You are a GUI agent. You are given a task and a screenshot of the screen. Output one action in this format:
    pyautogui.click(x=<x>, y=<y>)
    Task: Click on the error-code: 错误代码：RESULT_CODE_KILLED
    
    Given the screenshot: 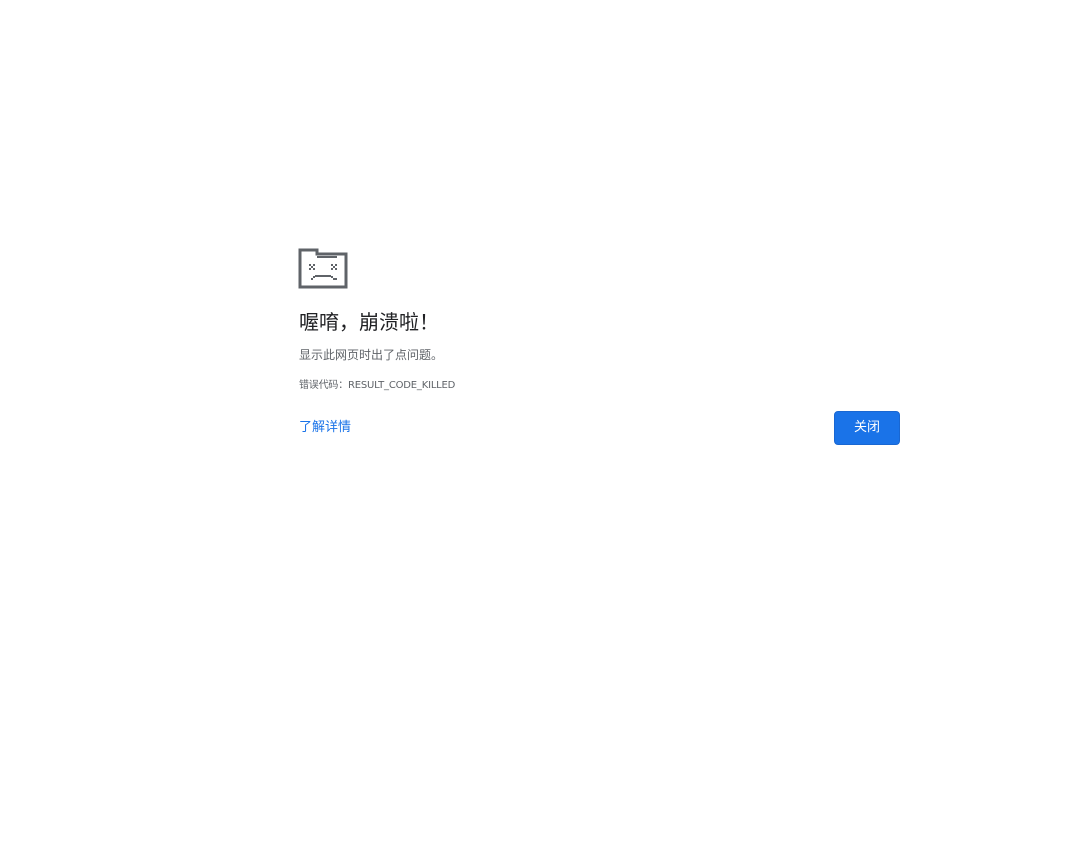 What is the action you would take?
    pyautogui.click(x=377, y=385)
    